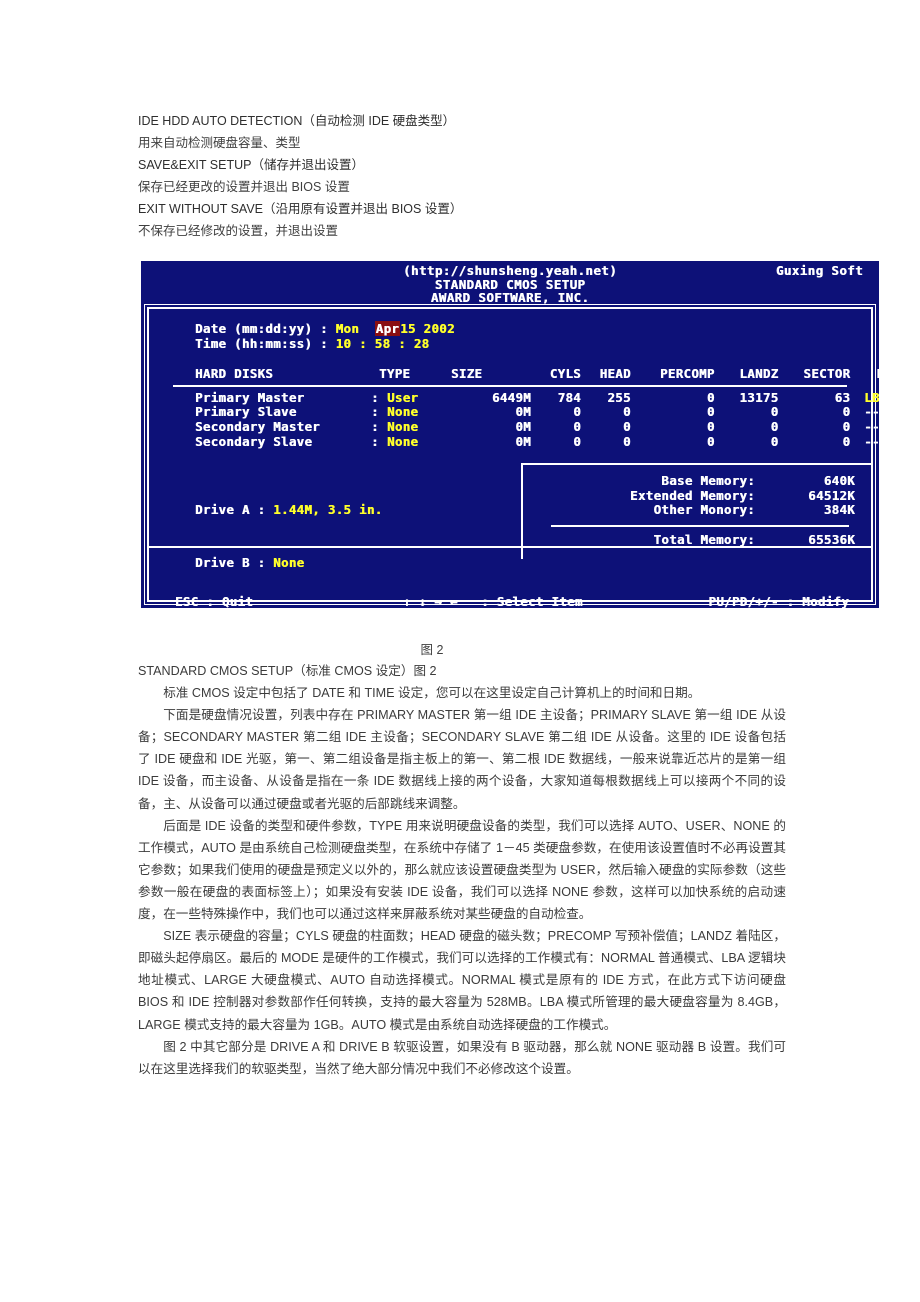 The height and width of the screenshot is (1302, 920). I want to click on col-sector: SECTOR, so click(827, 374).